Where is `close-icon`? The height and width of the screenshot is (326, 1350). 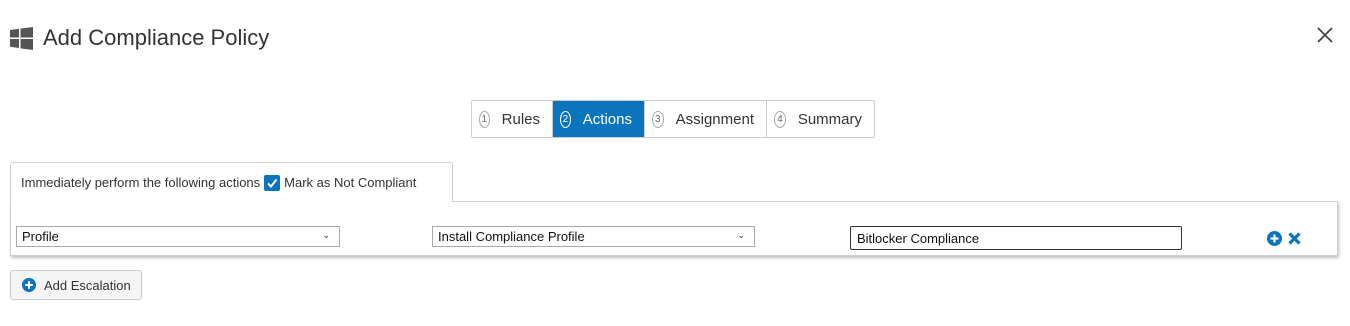 close-icon is located at coordinates (1325, 37).